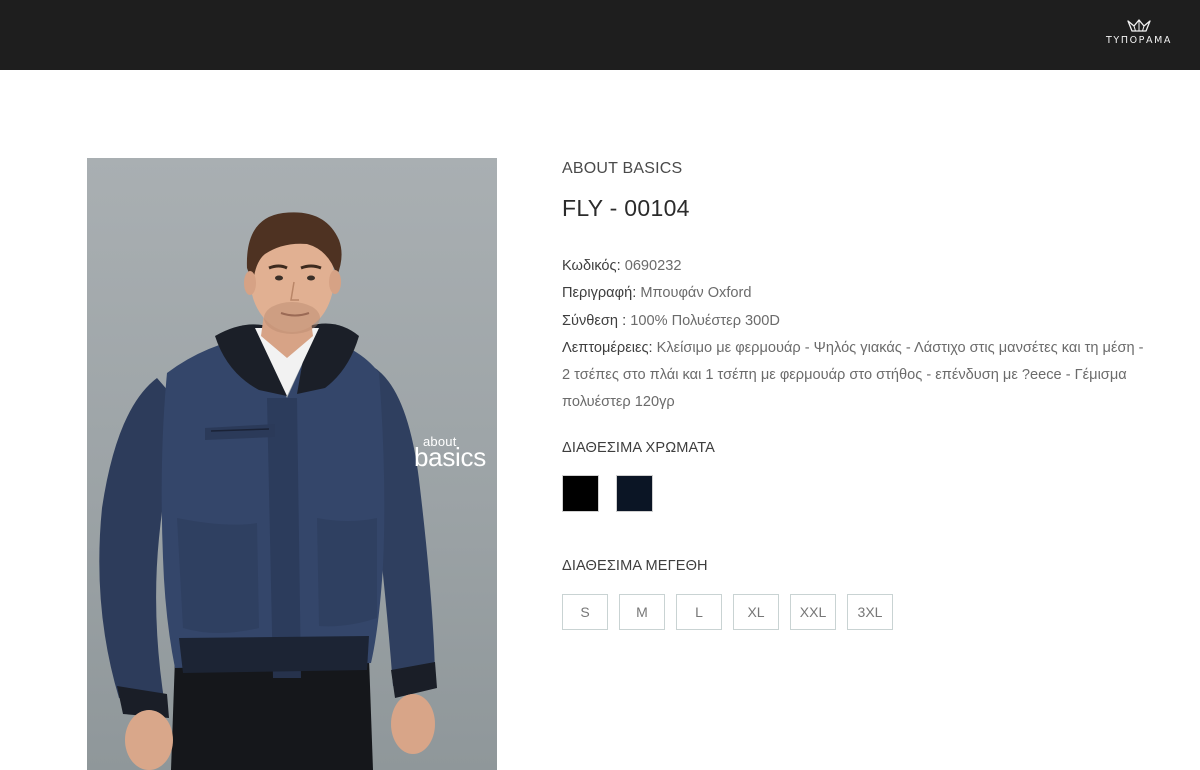 The width and height of the screenshot is (1200, 770). What do you see at coordinates (600, 35) in the screenshot?
I see `top-bar: ΤΥΠΟΡΑΜΑ` at bounding box center [600, 35].